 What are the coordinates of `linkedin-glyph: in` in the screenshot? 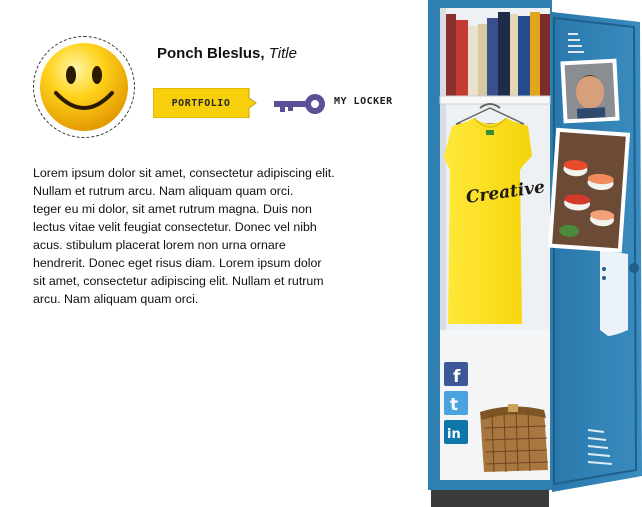 It's located at (454, 434).